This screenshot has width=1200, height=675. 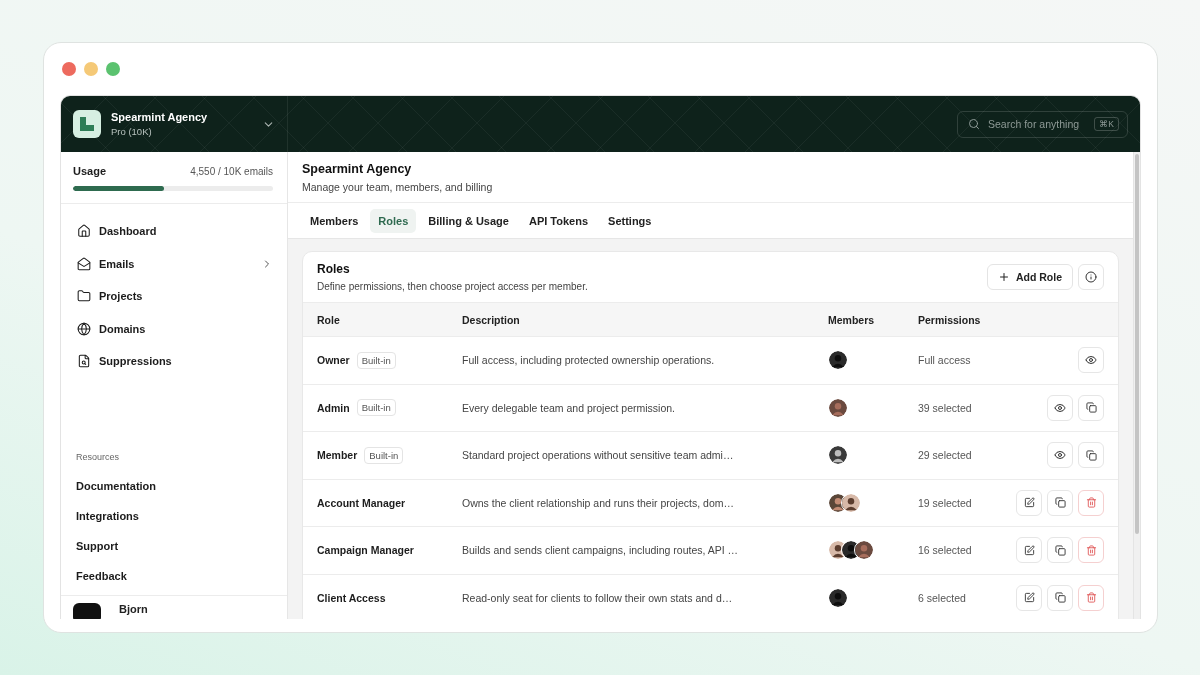 What do you see at coordinates (942, 597) in the screenshot?
I see `permissions-count: 6 selected` at bounding box center [942, 597].